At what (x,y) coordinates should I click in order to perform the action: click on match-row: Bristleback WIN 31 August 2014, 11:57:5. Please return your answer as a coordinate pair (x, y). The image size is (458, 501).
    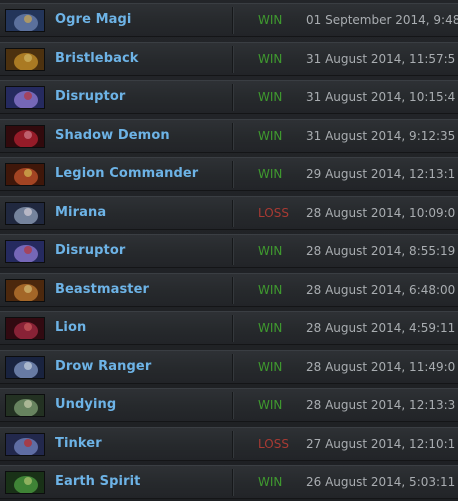
    Looking at the image, I should click on (229, 59).